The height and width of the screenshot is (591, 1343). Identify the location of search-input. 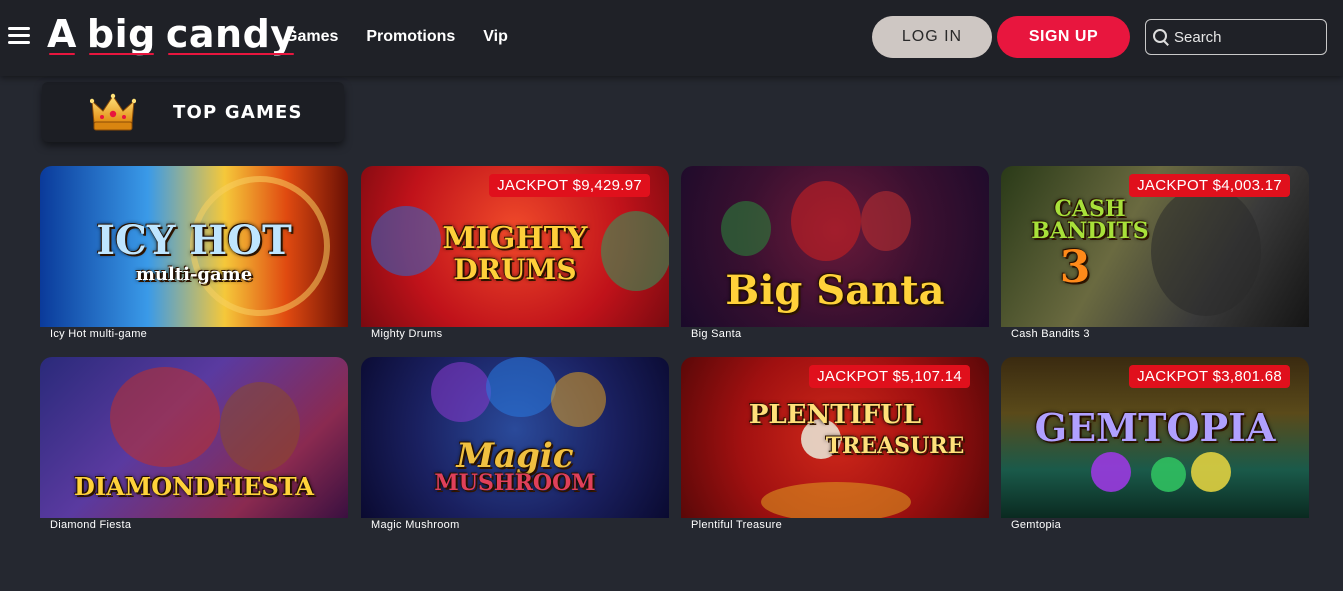
(1249, 37).